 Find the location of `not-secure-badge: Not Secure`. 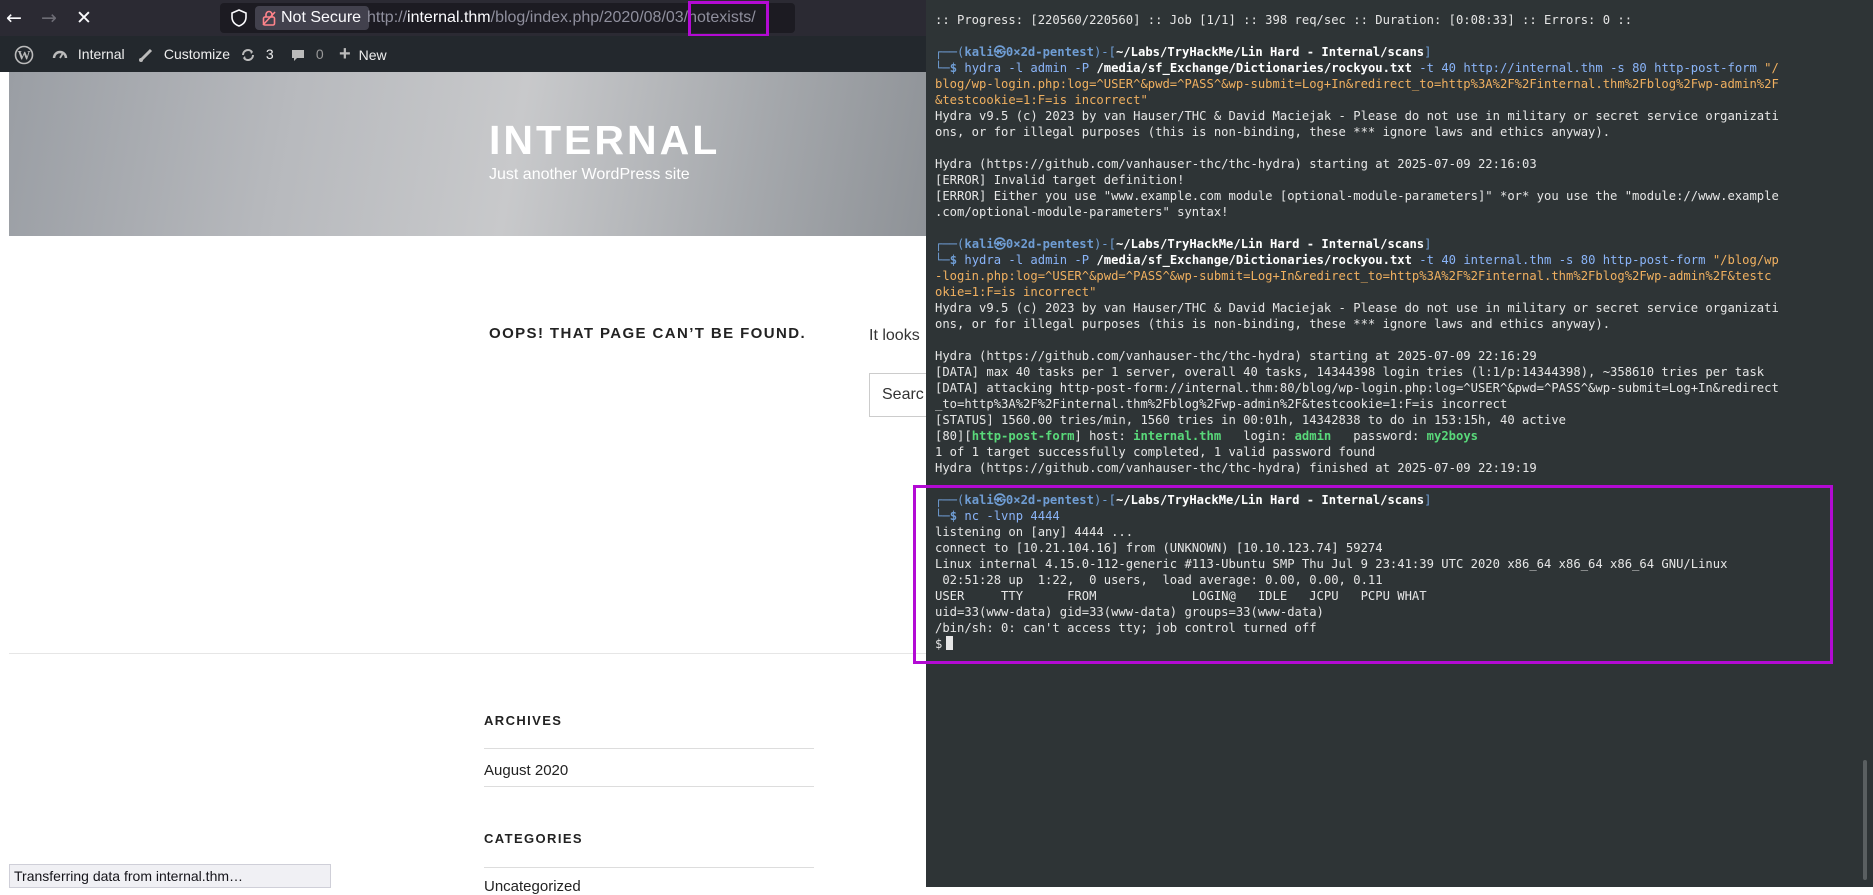

not-secure-badge: Not Secure is located at coordinates (312, 18).